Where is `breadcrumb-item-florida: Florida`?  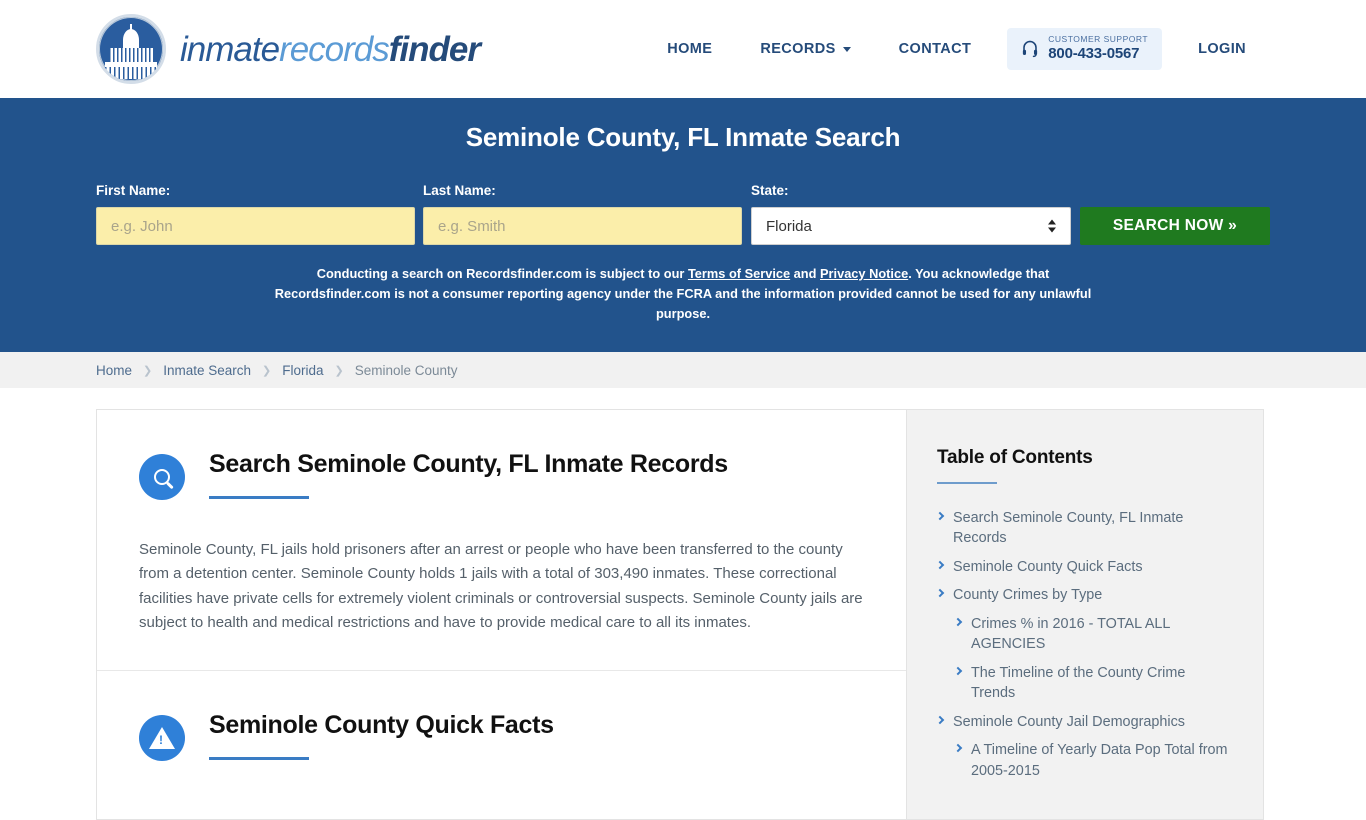 breadcrumb-item-florida: Florida is located at coordinates (302, 370).